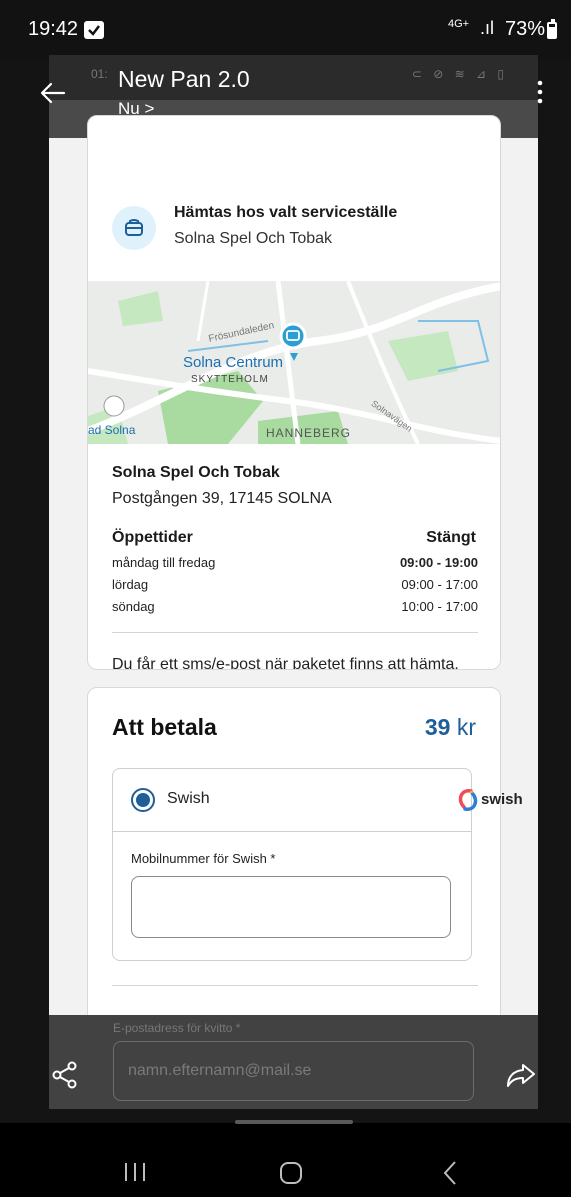 The width and height of the screenshot is (571, 1197). I want to click on app-title: New Pan 2.0, so click(184, 79).